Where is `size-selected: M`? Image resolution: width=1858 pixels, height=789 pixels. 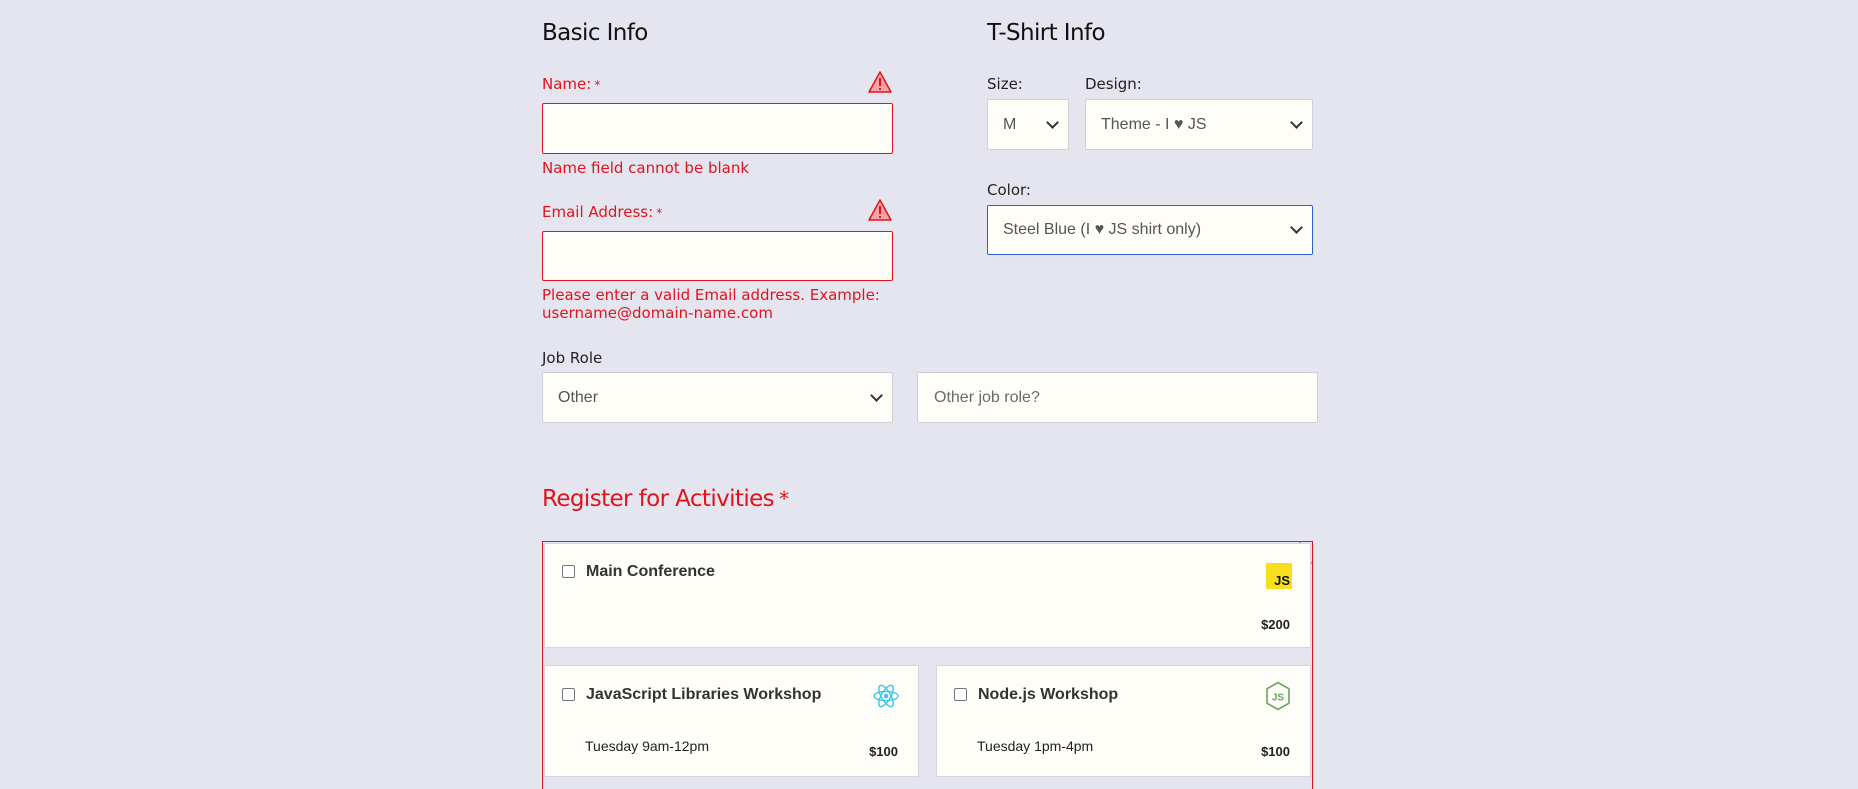 size-selected: M is located at coordinates (1010, 124).